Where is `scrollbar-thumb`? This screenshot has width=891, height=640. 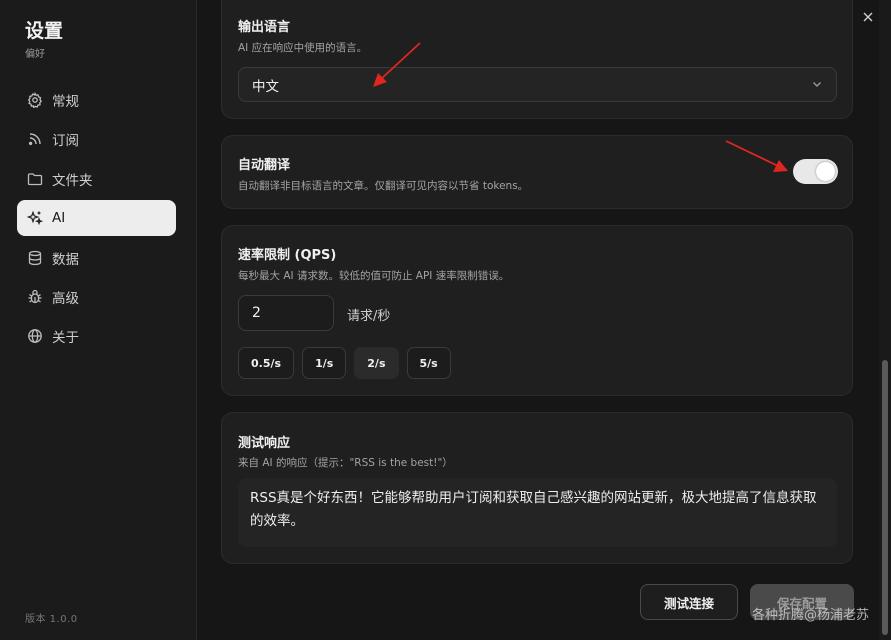 scrollbar-thumb is located at coordinates (885, 497).